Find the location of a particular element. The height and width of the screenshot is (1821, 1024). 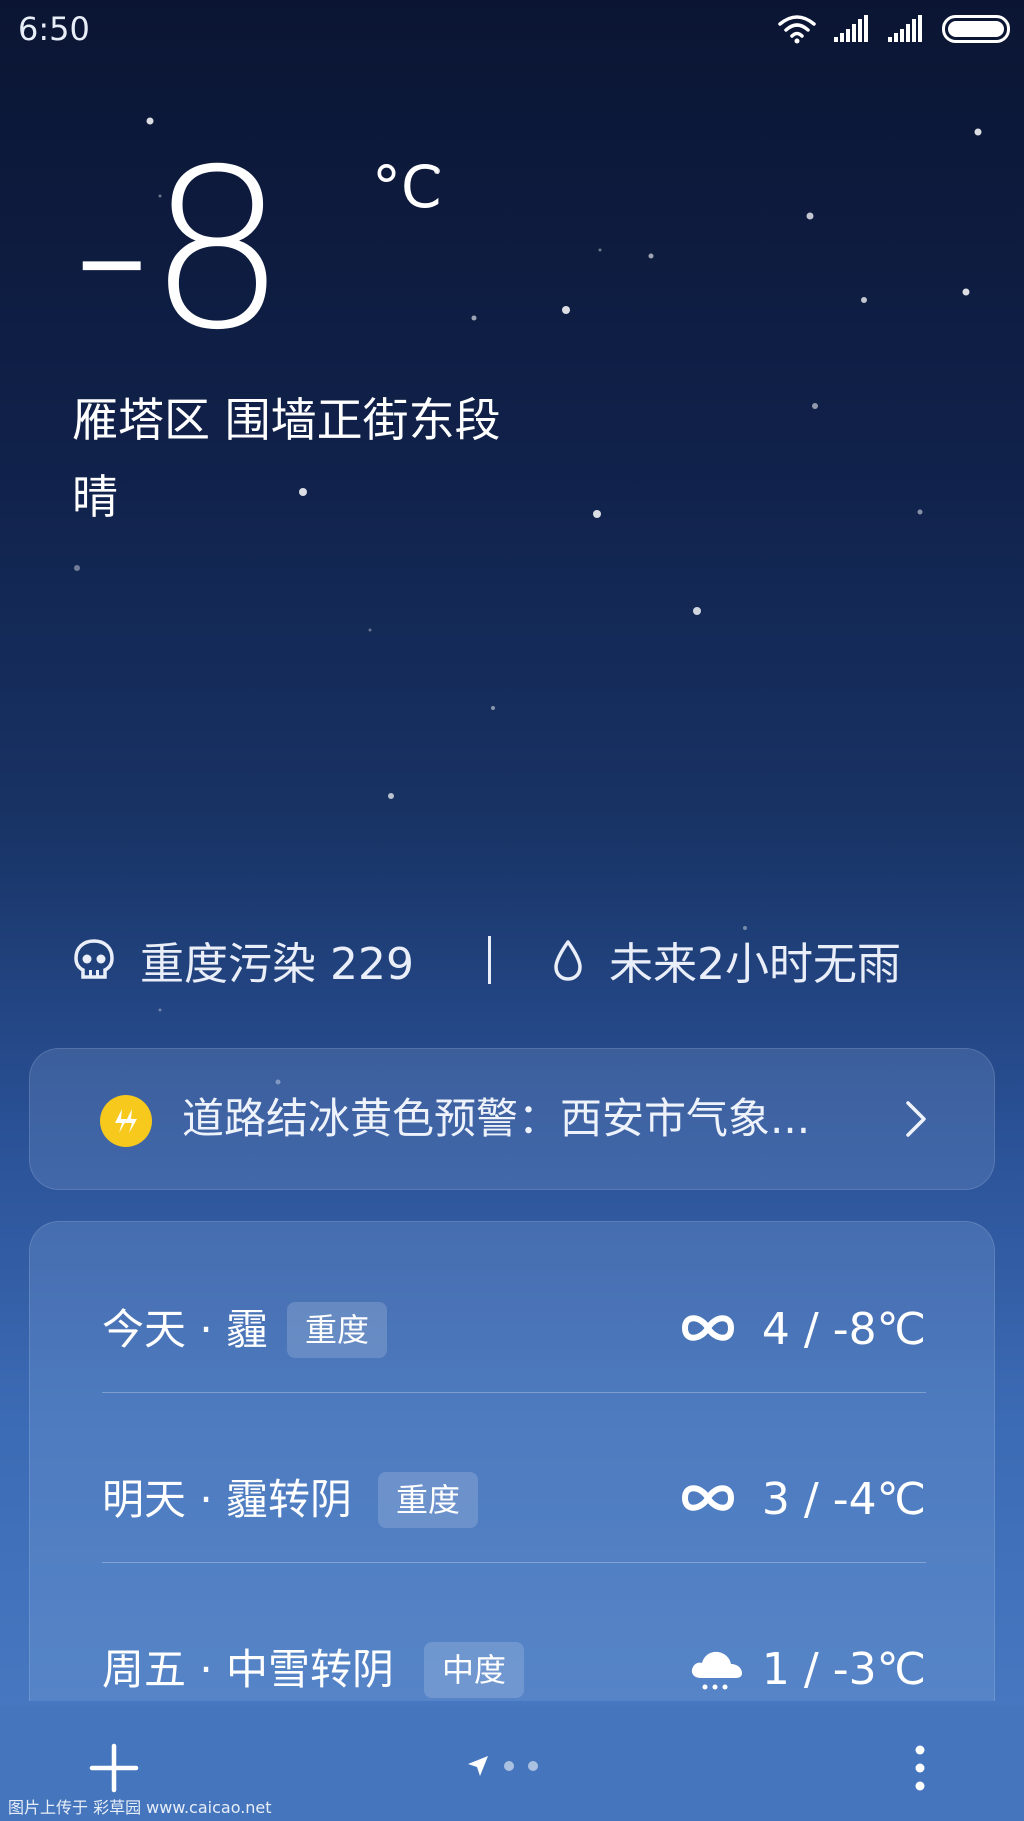

aqi-badge: 中度 is located at coordinates (474, 1670).